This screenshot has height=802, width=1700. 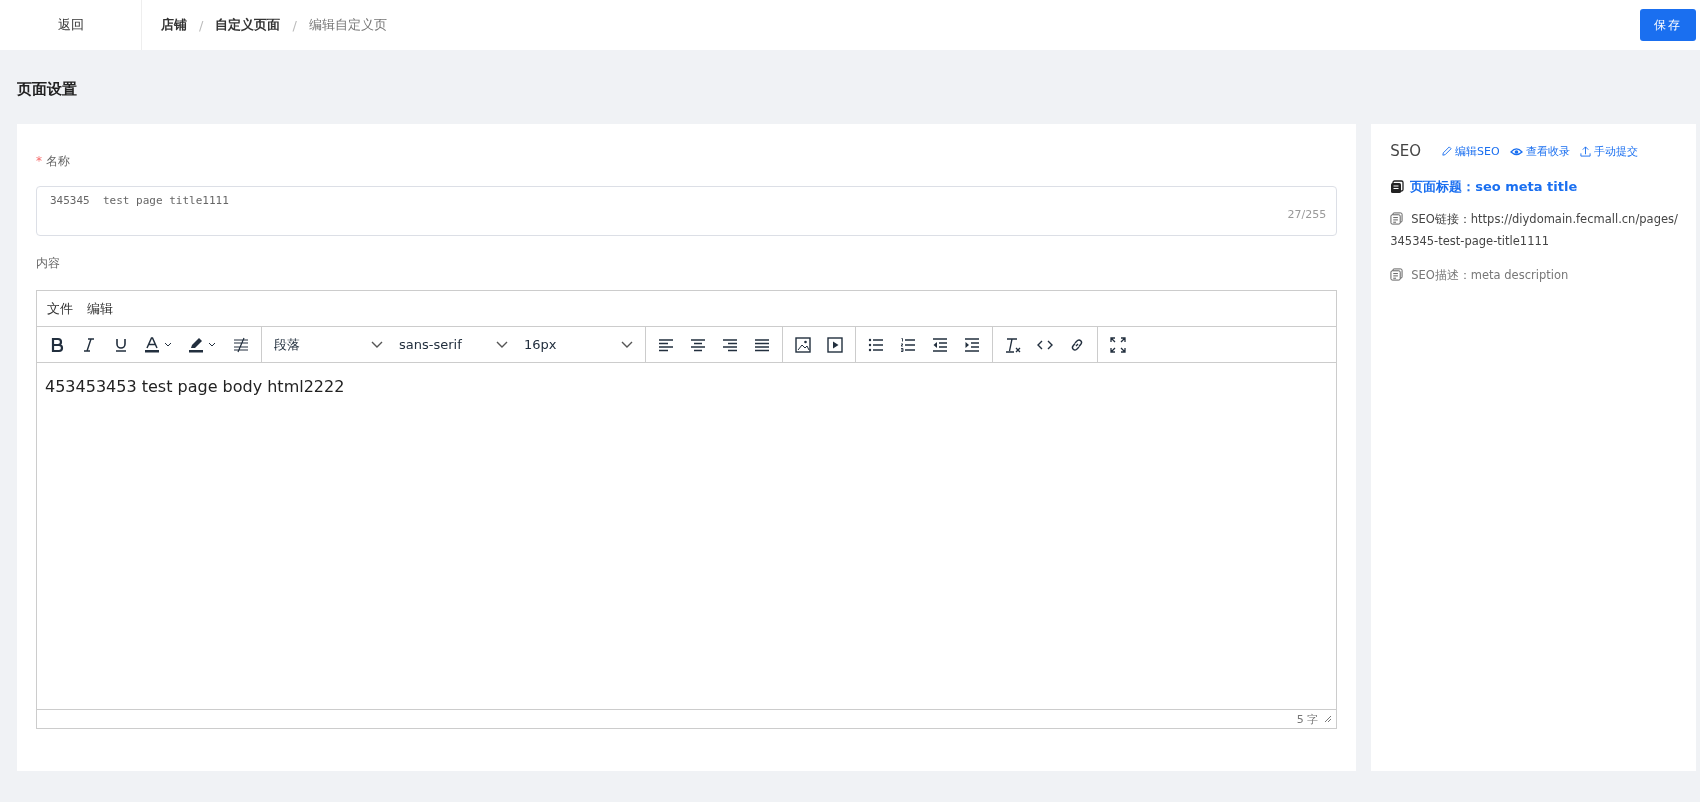 What do you see at coordinates (203, 344) in the screenshot?
I see `marker-icon` at bounding box center [203, 344].